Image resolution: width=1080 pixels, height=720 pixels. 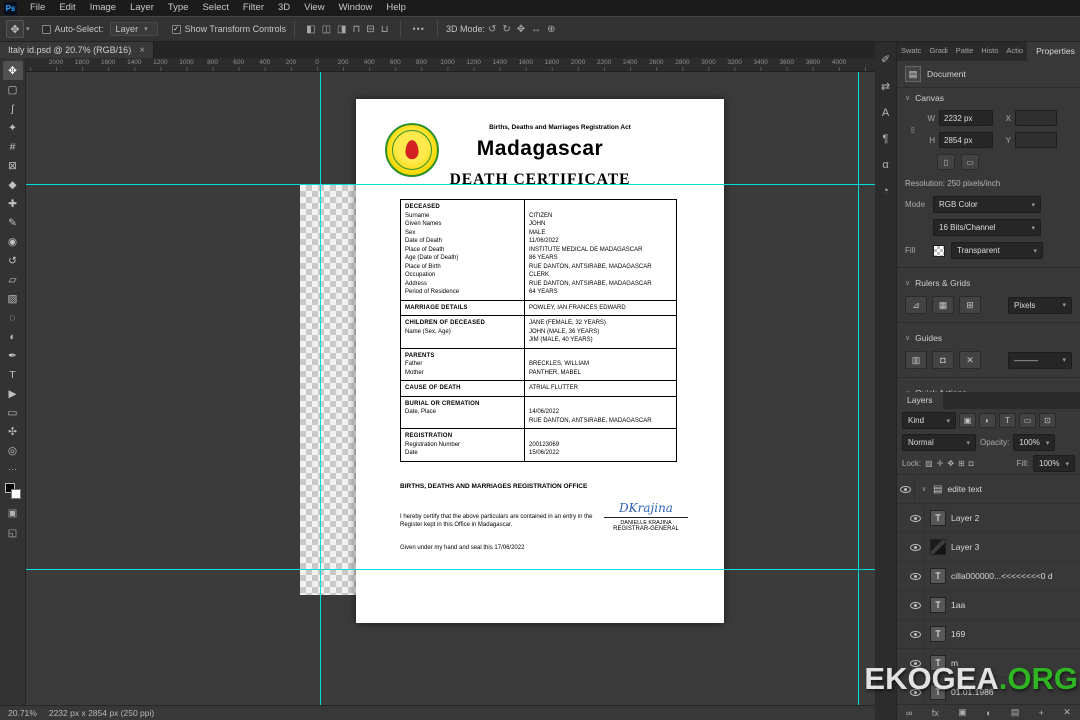 I want to click on lasso-tool: ʃ, so click(x=13, y=108).